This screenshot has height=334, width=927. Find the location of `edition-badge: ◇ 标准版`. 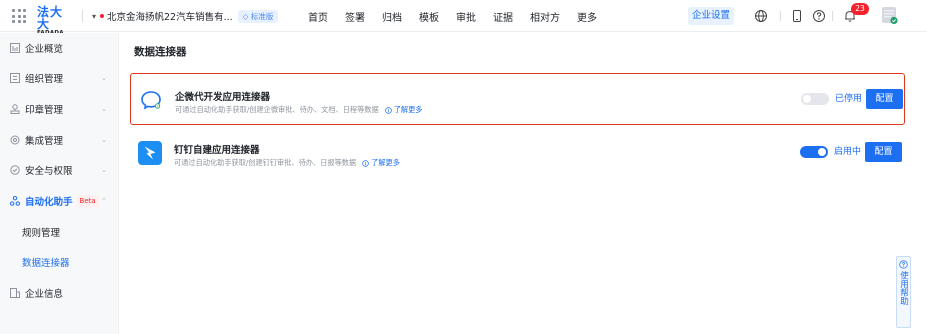

edition-badge: ◇ 标准版 is located at coordinates (258, 16).